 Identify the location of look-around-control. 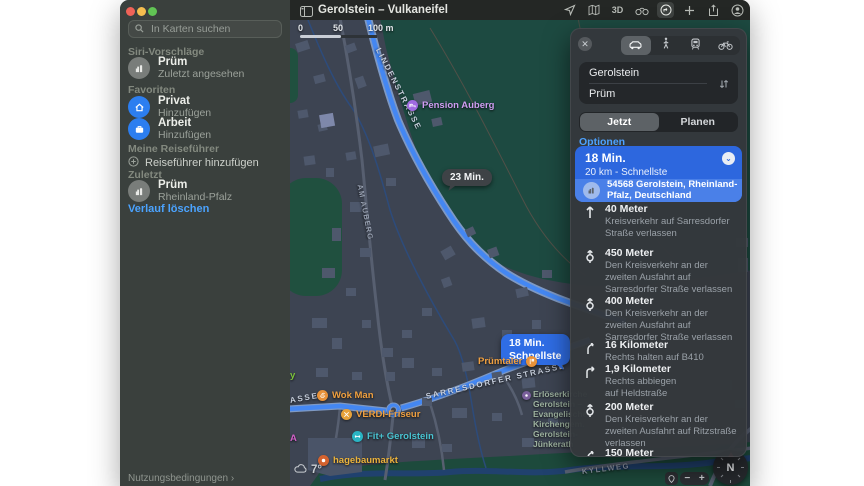
(671, 478).